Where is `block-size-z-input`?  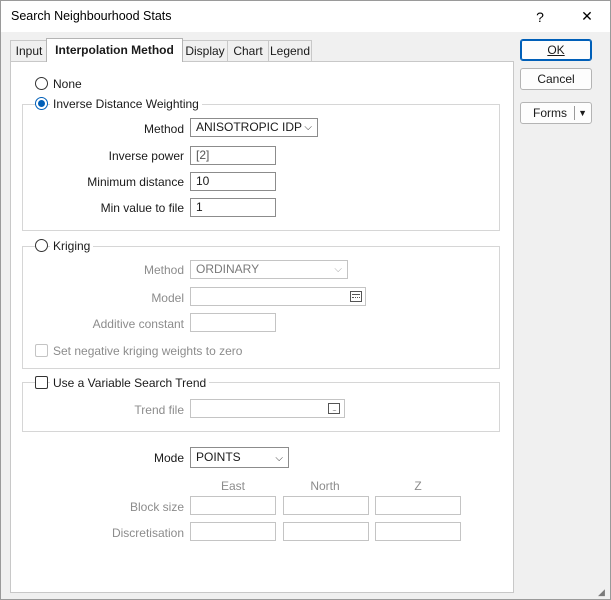
block-size-z-input is located at coordinates (418, 505).